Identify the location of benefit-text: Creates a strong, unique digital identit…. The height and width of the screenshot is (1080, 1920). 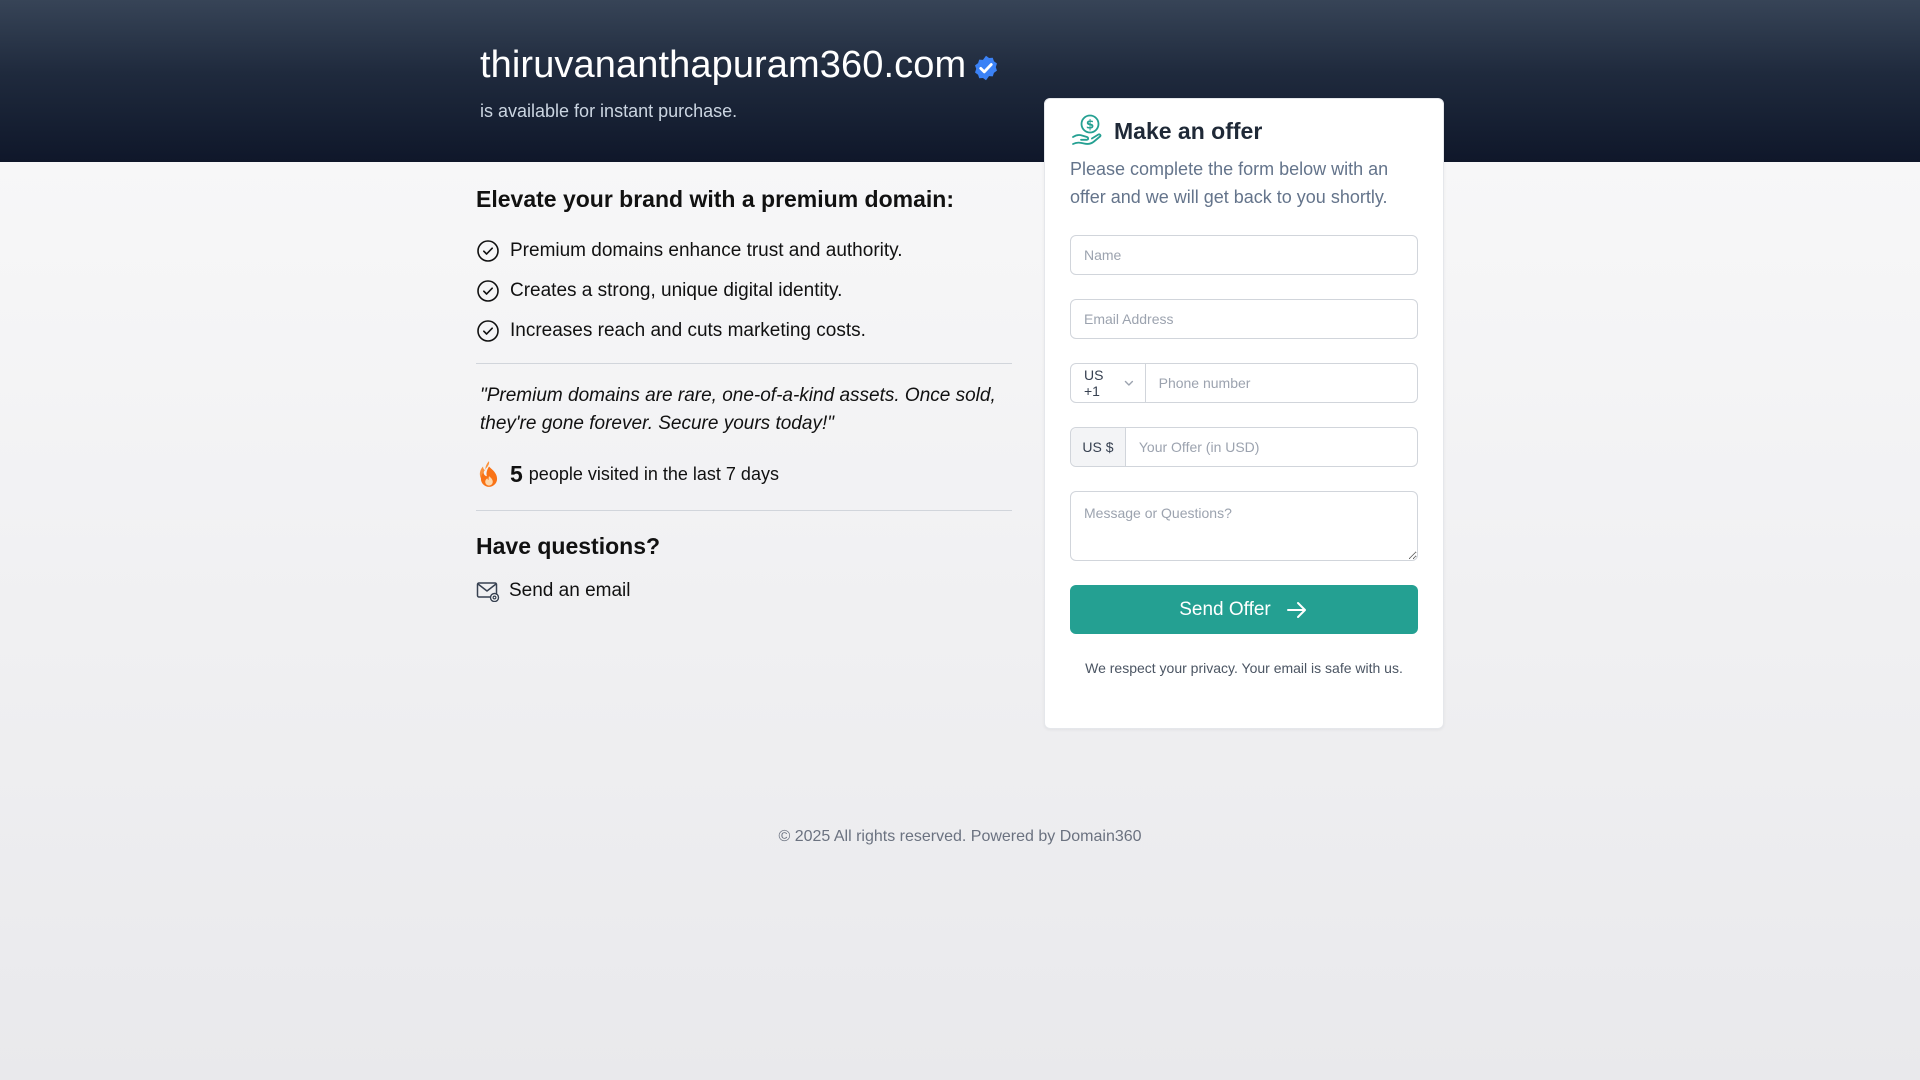
(676, 290).